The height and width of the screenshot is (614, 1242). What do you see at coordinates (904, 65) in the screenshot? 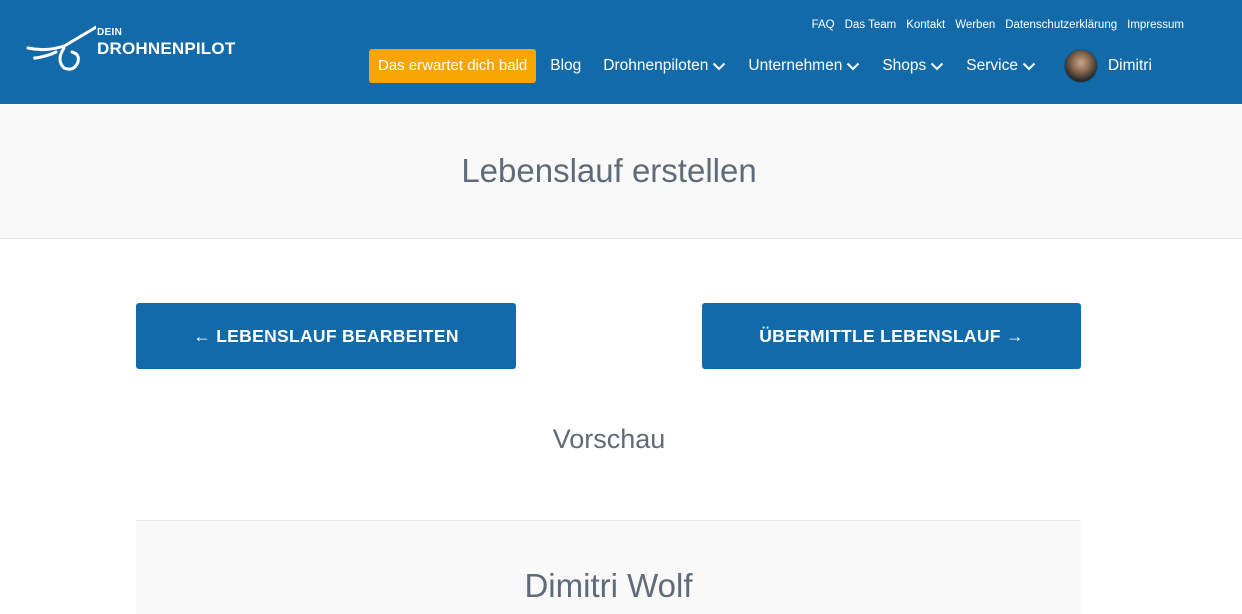
I see `nav-label: Shops` at bounding box center [904, 65].